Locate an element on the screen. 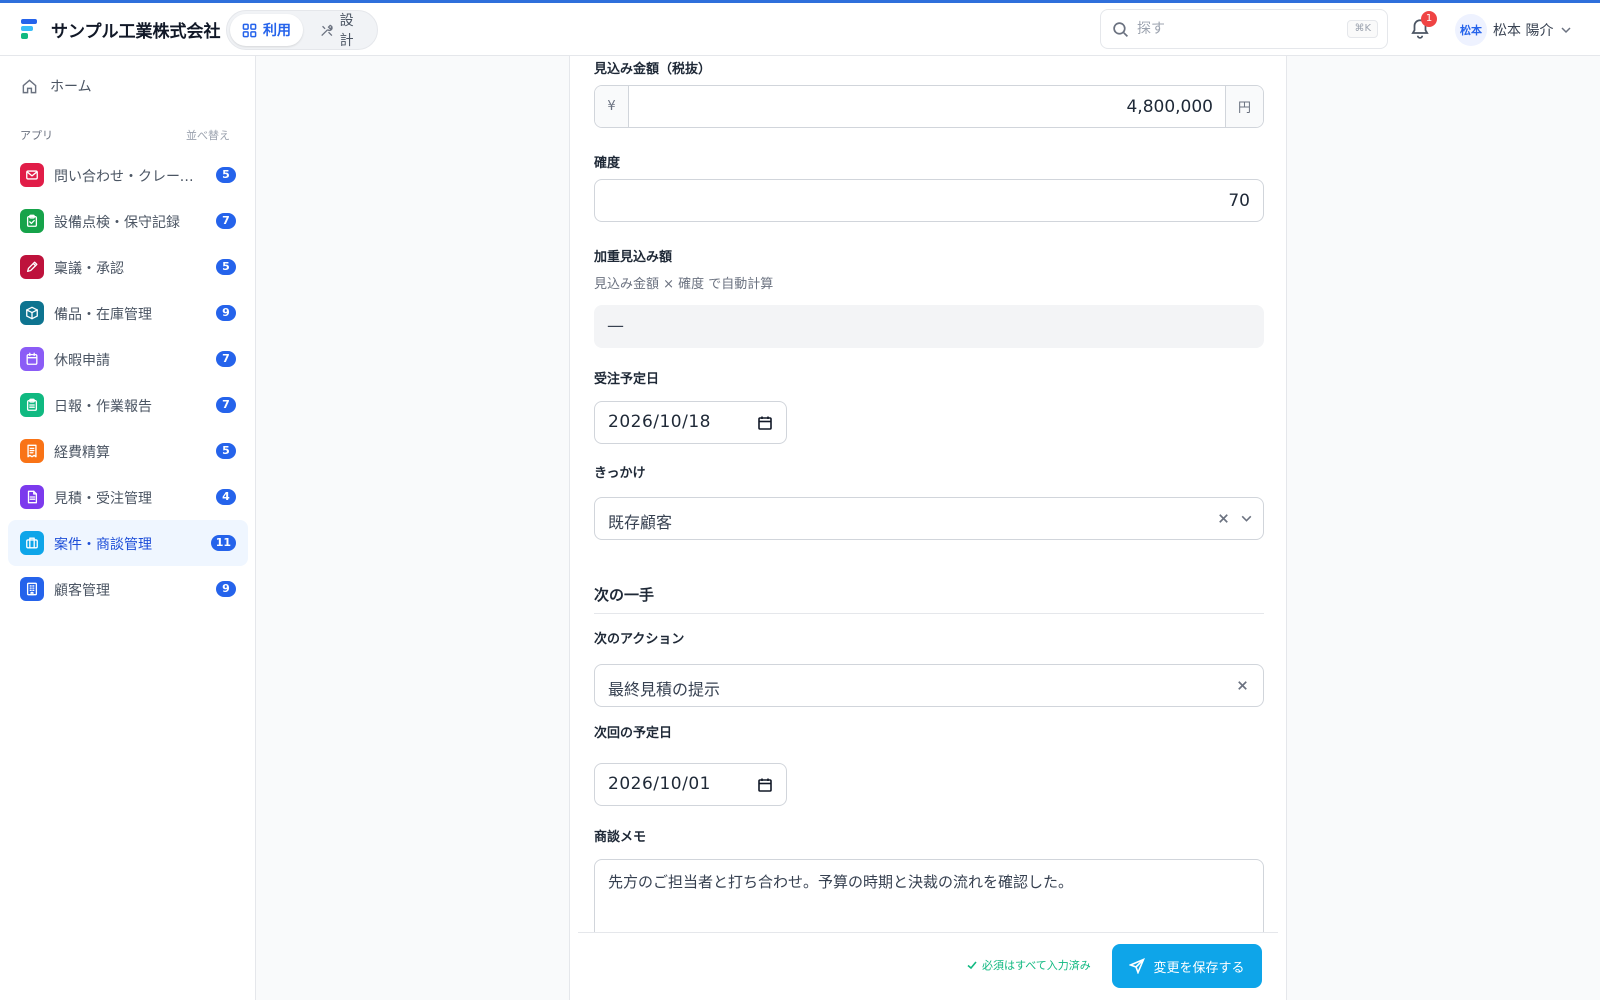 Image resolution: width=1600 pixels, height=1000 pixels. apps-section-header: アプリ 並べ替え is located at coordinates (125, 135).